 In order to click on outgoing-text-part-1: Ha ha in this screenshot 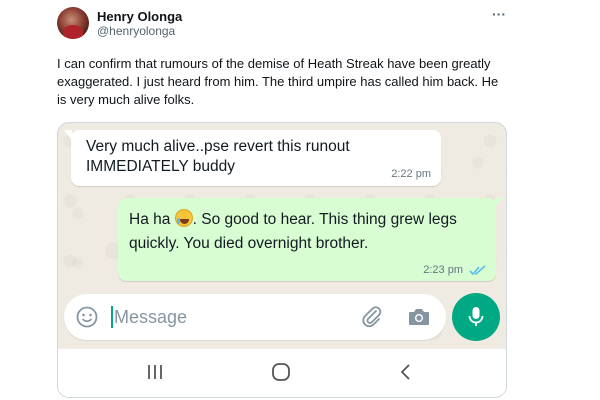, I will do `click(152, 219)`.